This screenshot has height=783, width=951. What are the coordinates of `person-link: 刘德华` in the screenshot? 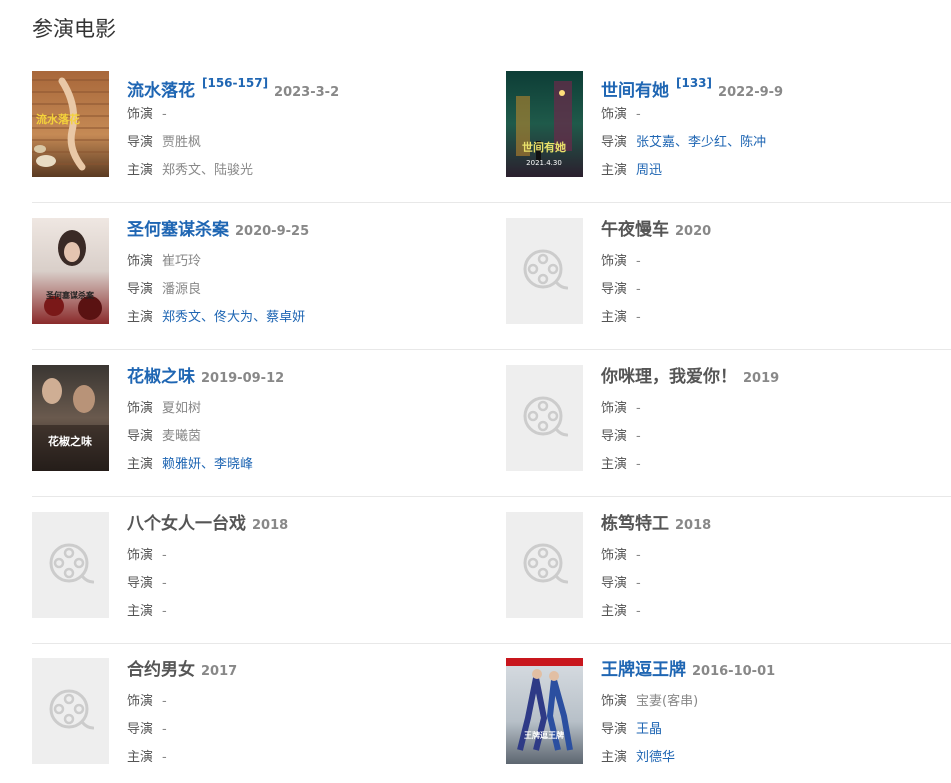 It's located at (655, 757).